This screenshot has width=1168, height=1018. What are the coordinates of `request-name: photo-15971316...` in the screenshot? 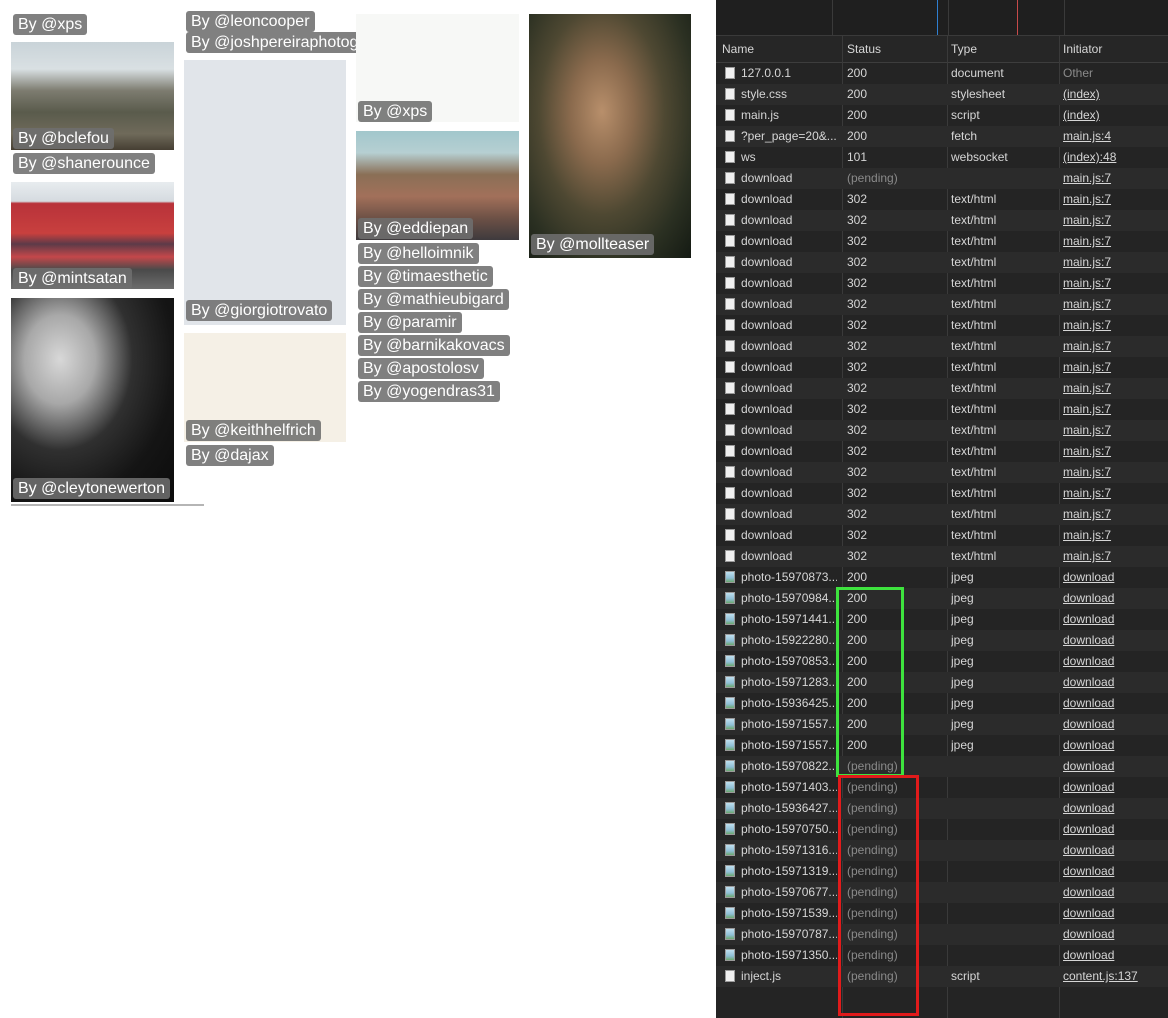 It's located at (789, 850).